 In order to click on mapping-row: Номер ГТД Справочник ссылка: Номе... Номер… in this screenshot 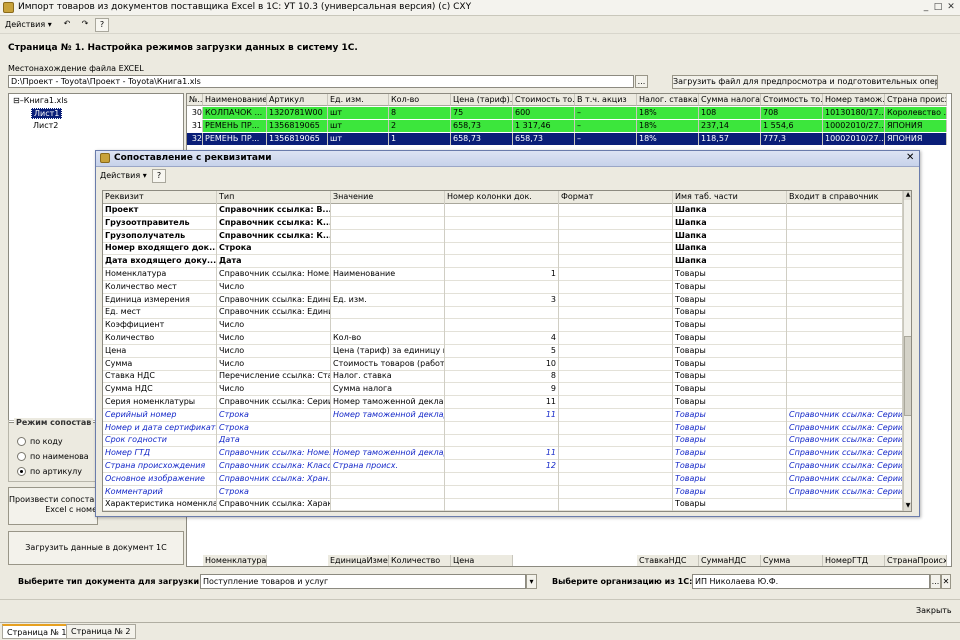, I will do `click(503, 454)`.